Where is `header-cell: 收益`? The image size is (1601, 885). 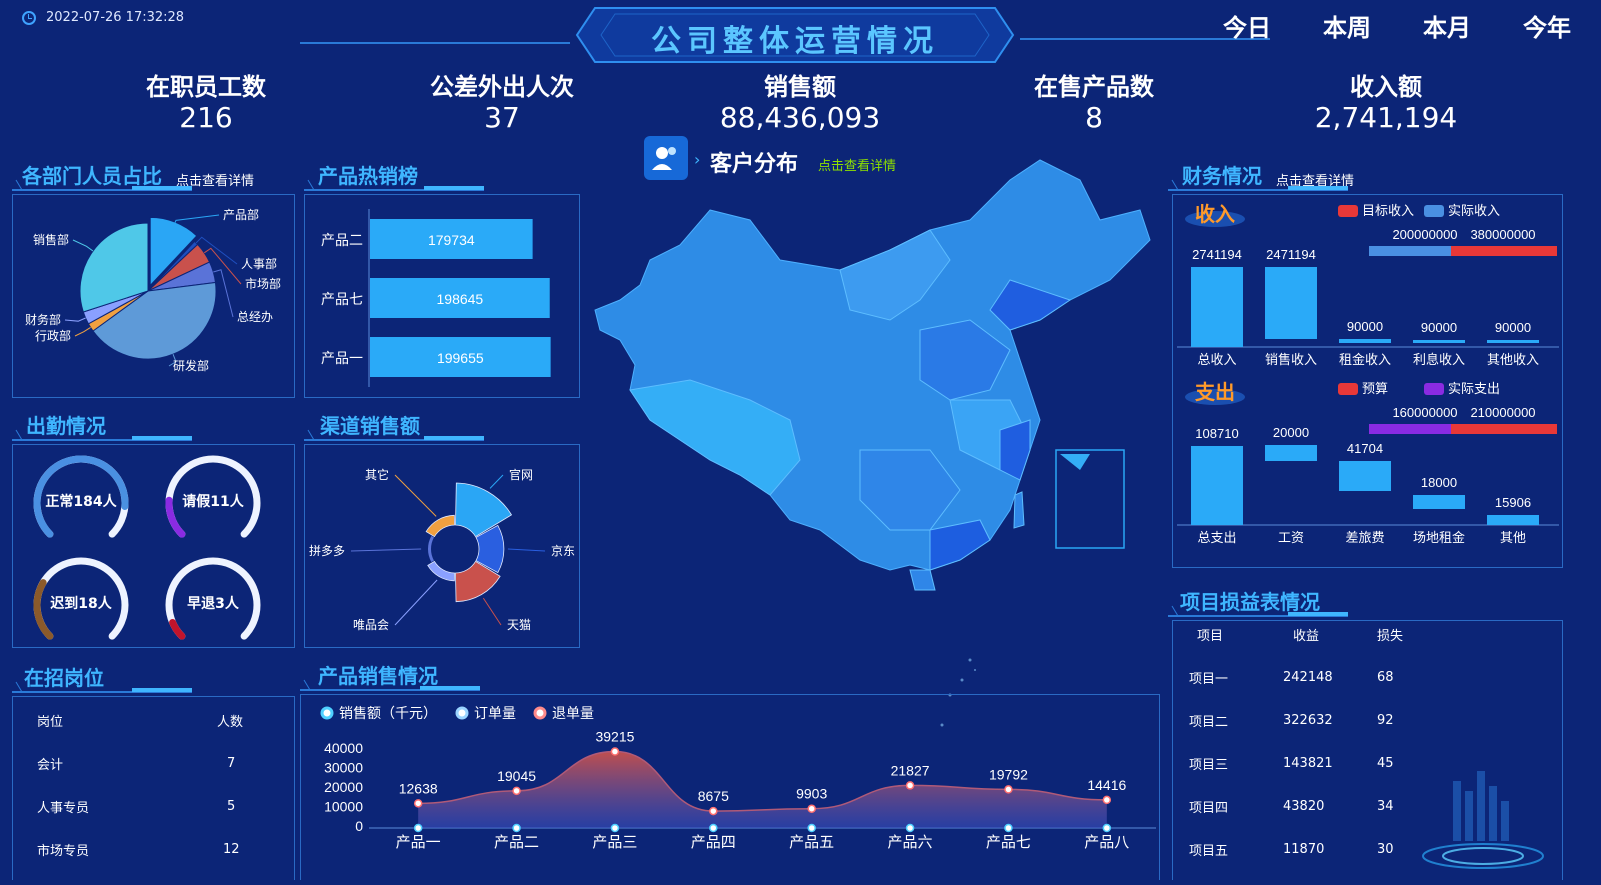 header-cell: 收益 is located at coordinates (1306, 636).